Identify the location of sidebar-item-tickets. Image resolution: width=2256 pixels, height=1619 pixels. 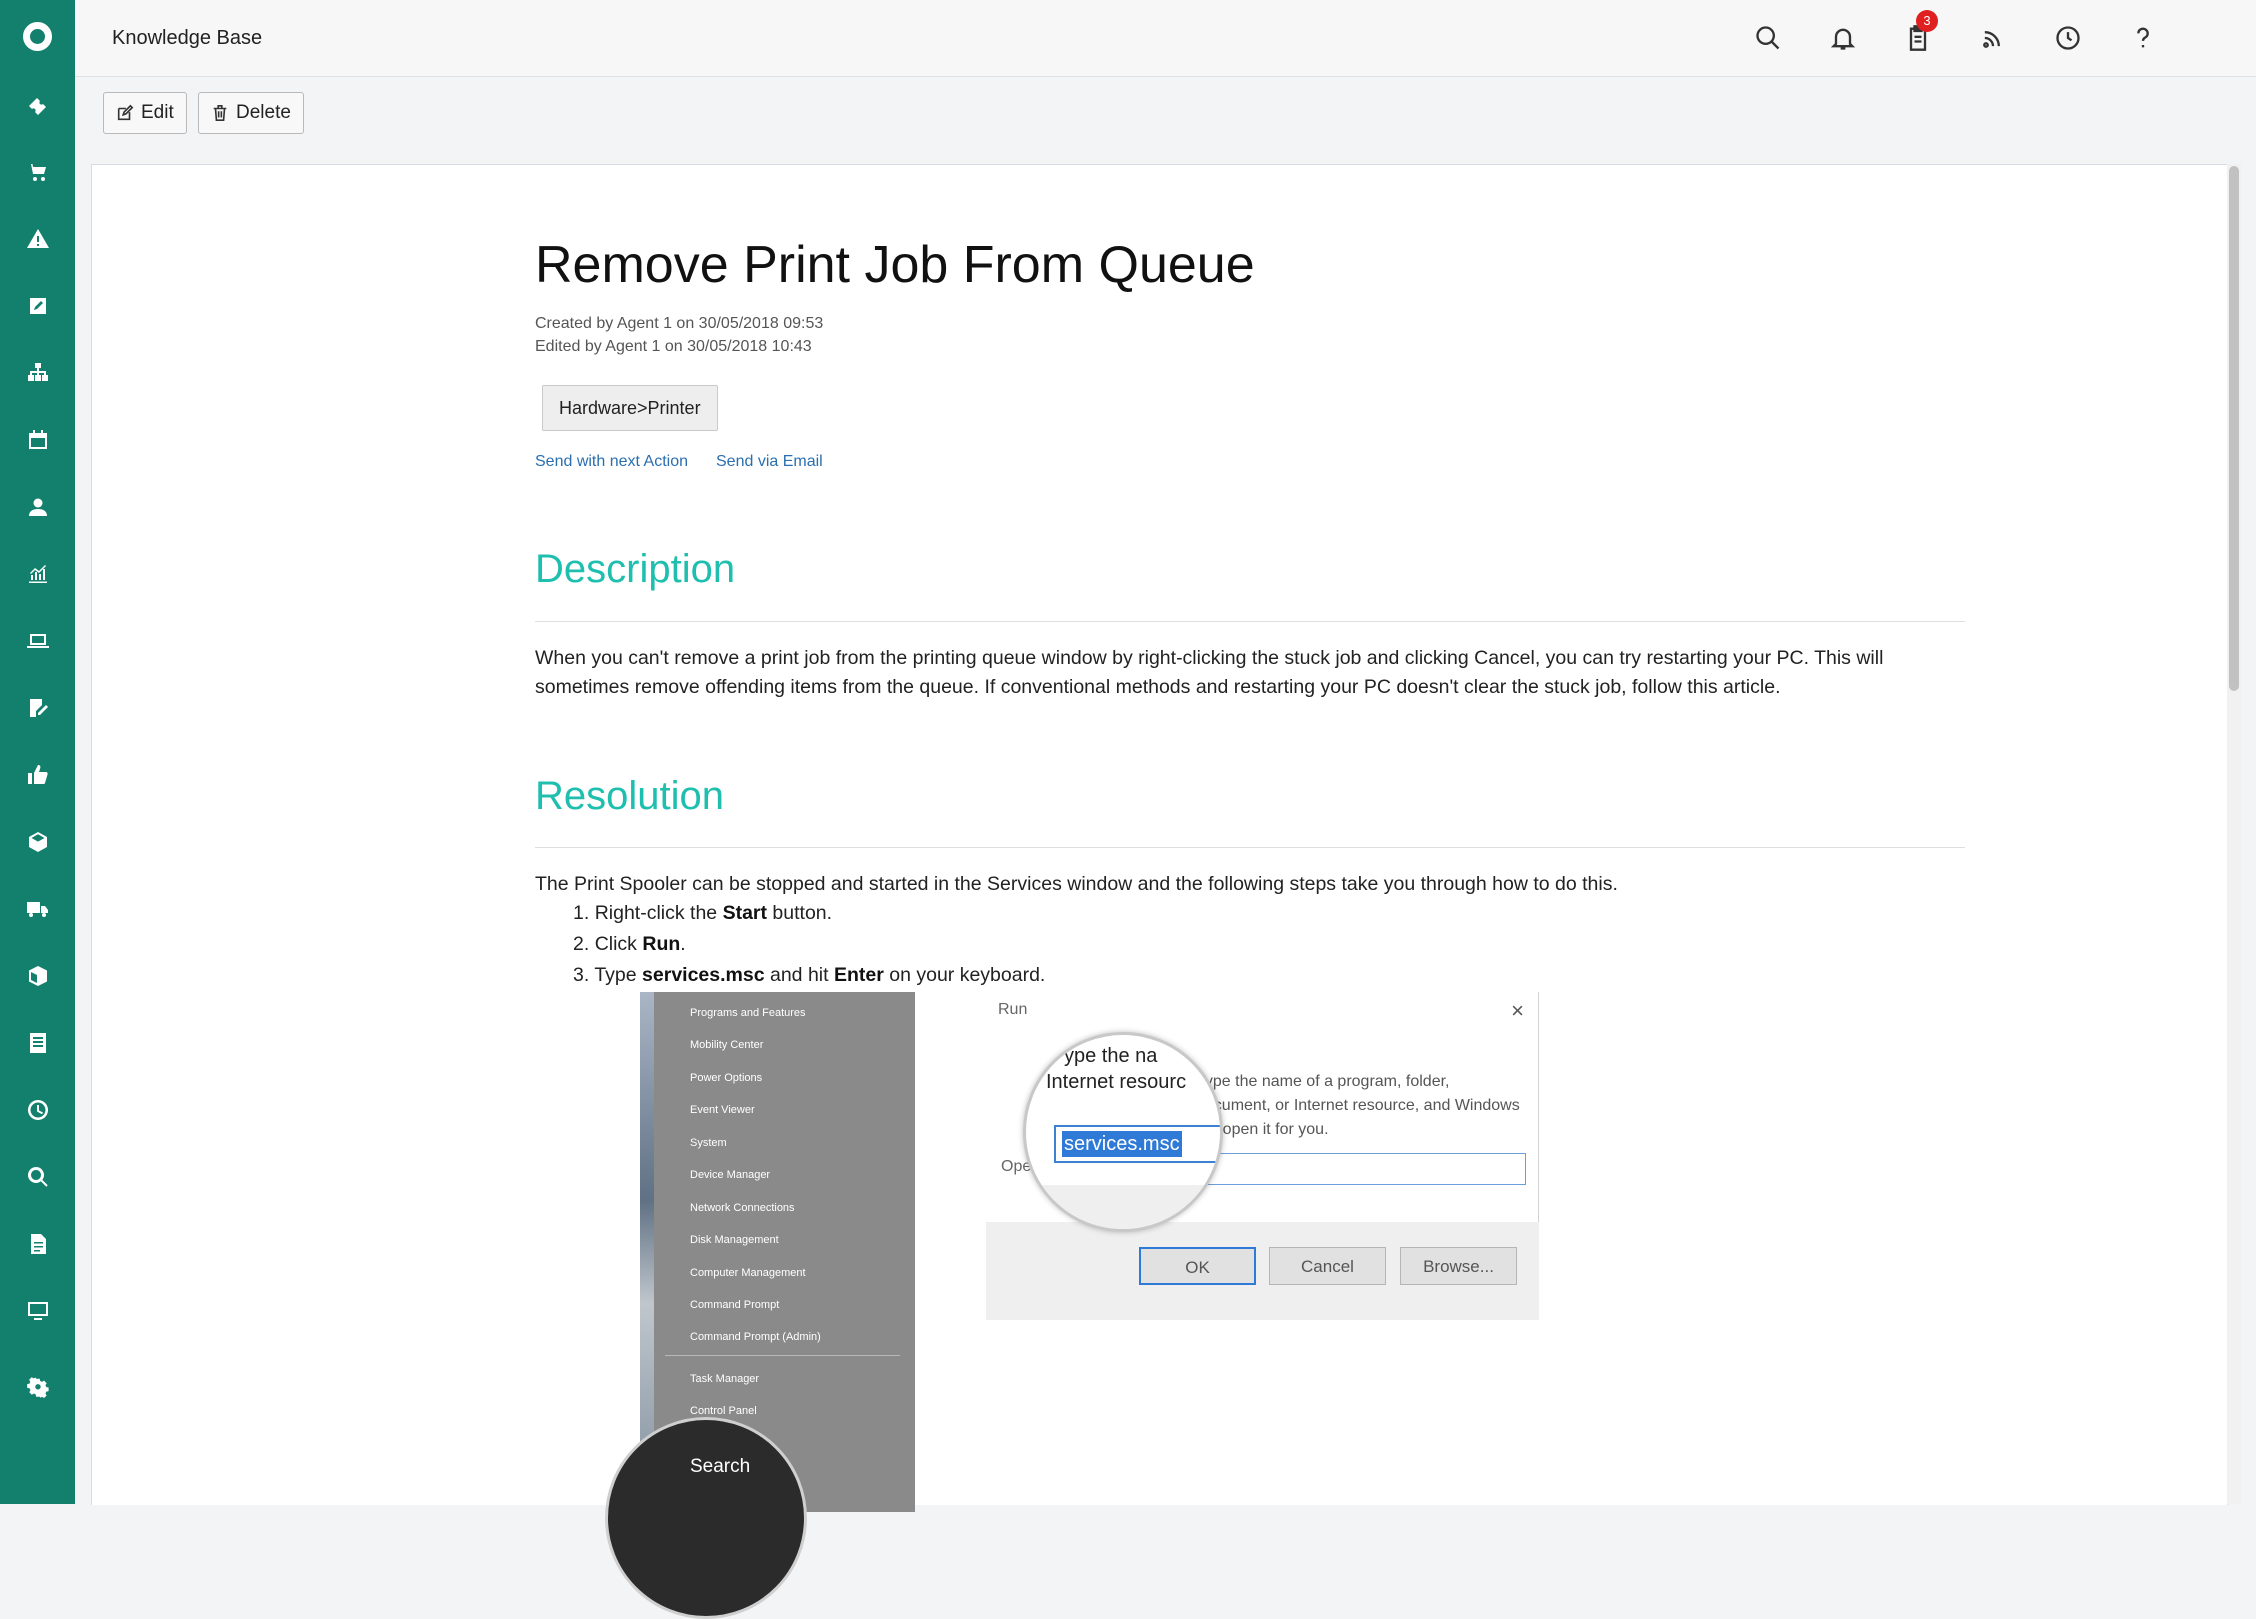
(37, 105).